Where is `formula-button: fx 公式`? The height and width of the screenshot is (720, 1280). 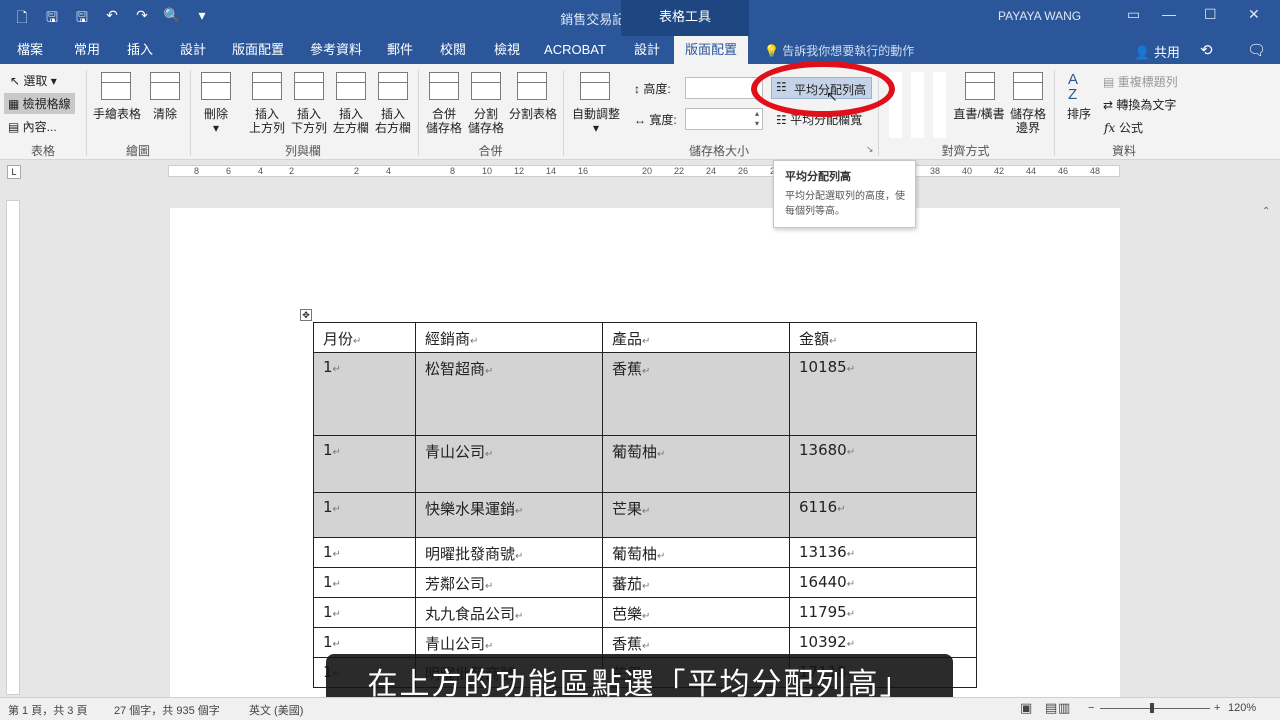 formula-button: fx 公式 is located at coordinates (1123, 127).